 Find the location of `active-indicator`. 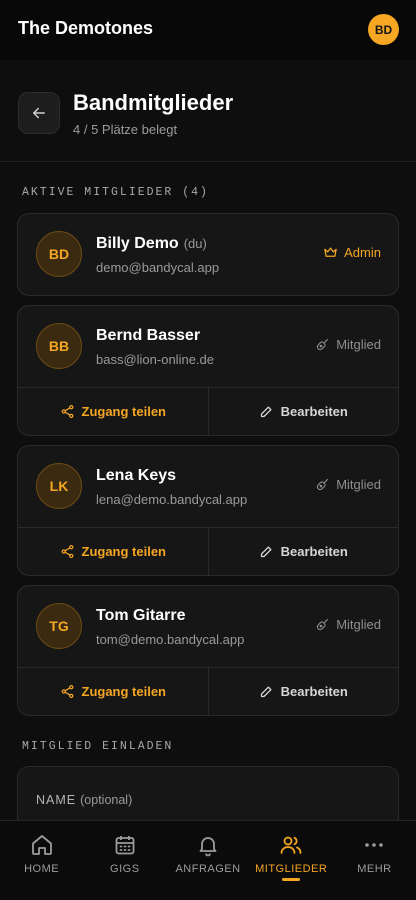

active-indicator is located at coordinates (291, 879).